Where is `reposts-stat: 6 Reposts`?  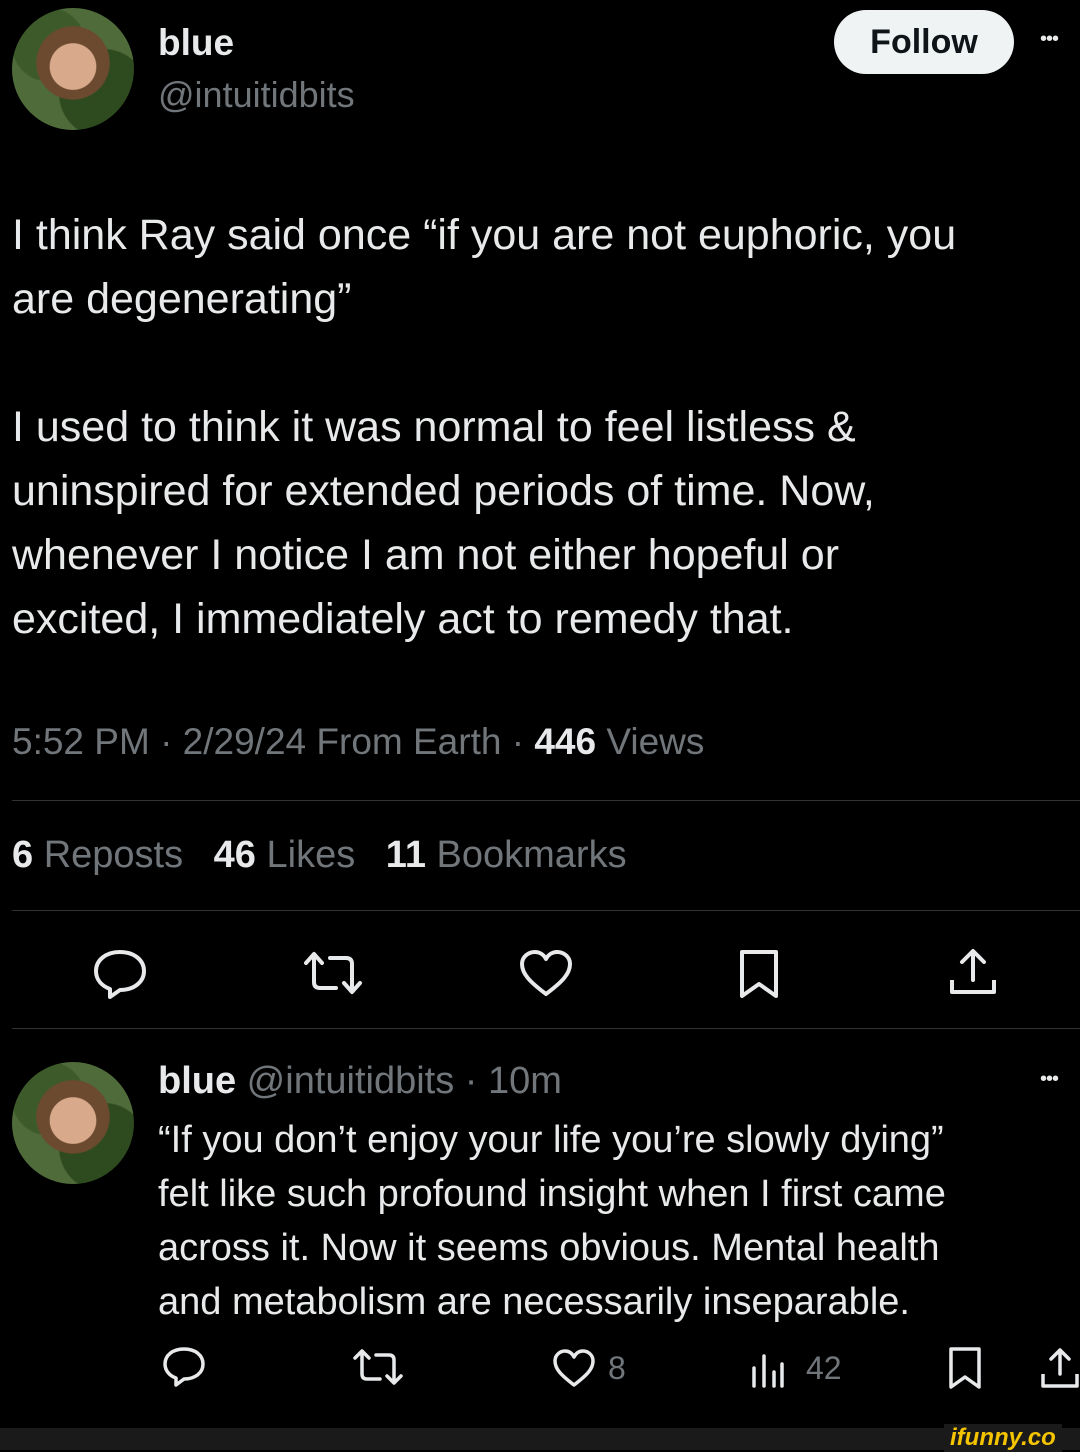
reposts-stat: 6 Reposts is located at coordinates (97, 855).